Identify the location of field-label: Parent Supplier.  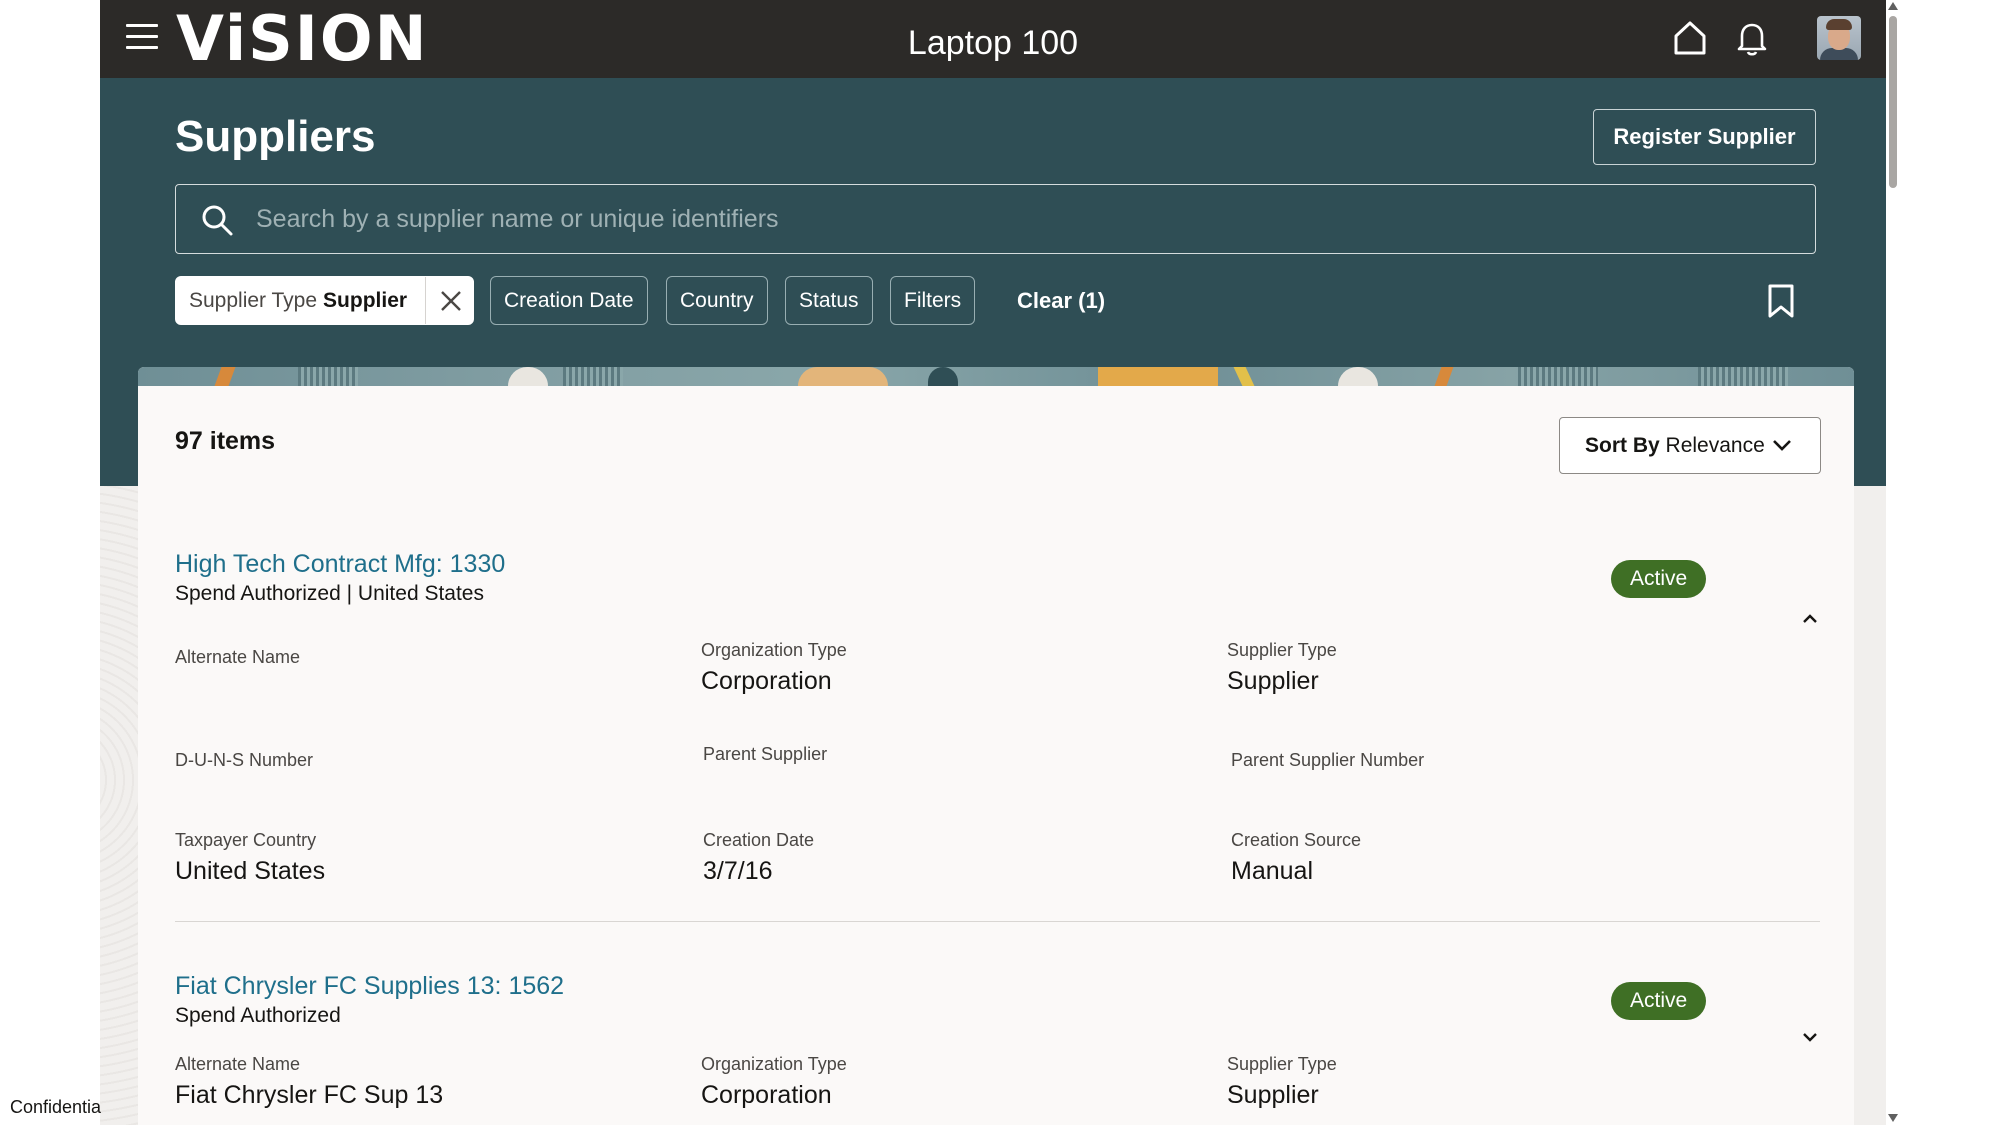
(765, 754).